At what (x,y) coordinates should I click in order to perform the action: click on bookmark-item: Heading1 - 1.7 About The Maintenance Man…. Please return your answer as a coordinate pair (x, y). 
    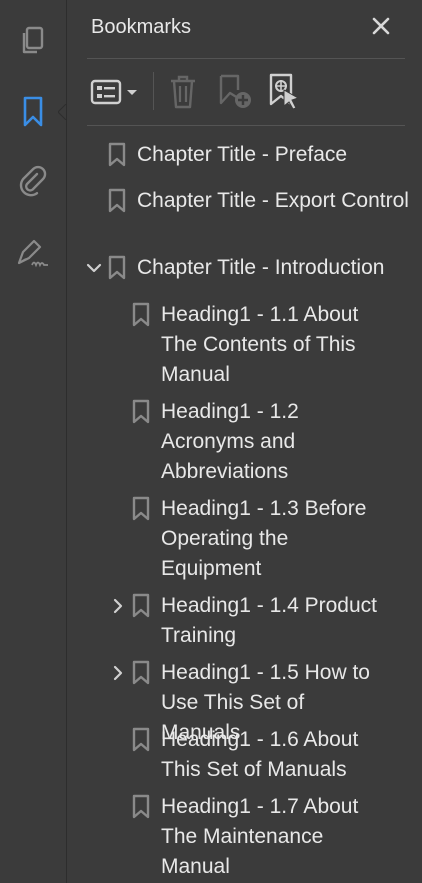
    Looking at the image, I should click on (247, 837).